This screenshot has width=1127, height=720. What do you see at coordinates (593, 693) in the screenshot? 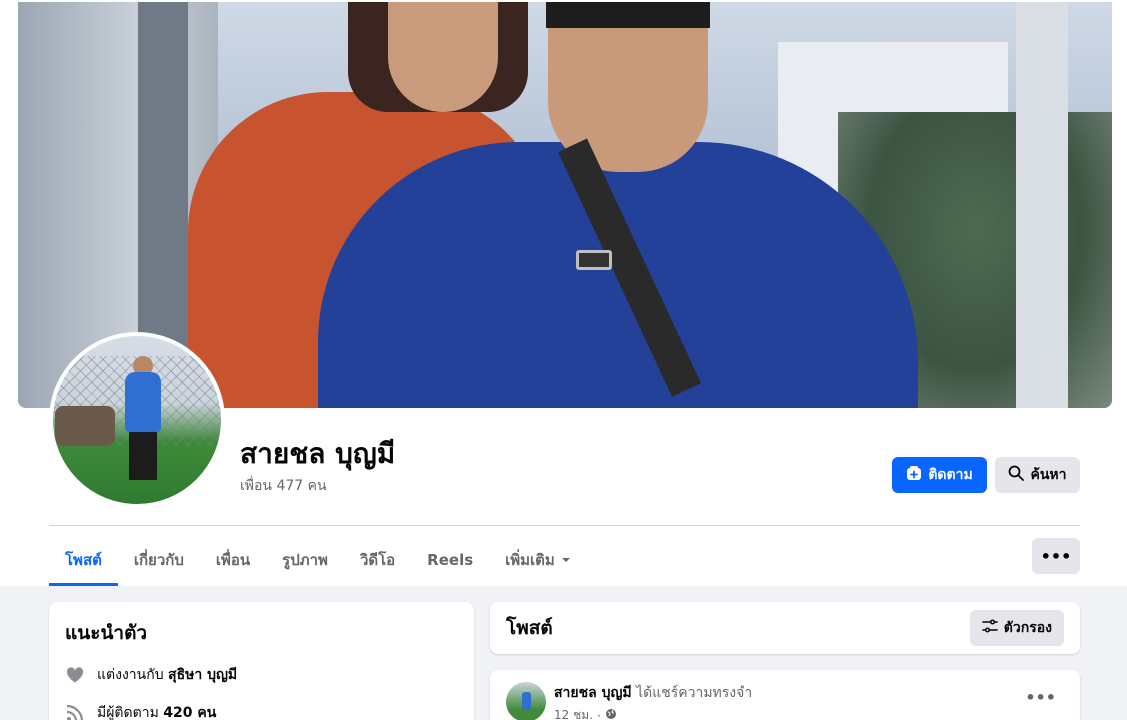
I see `post-author-name: สายชล บุญมี` at bounding box center [593, 693].